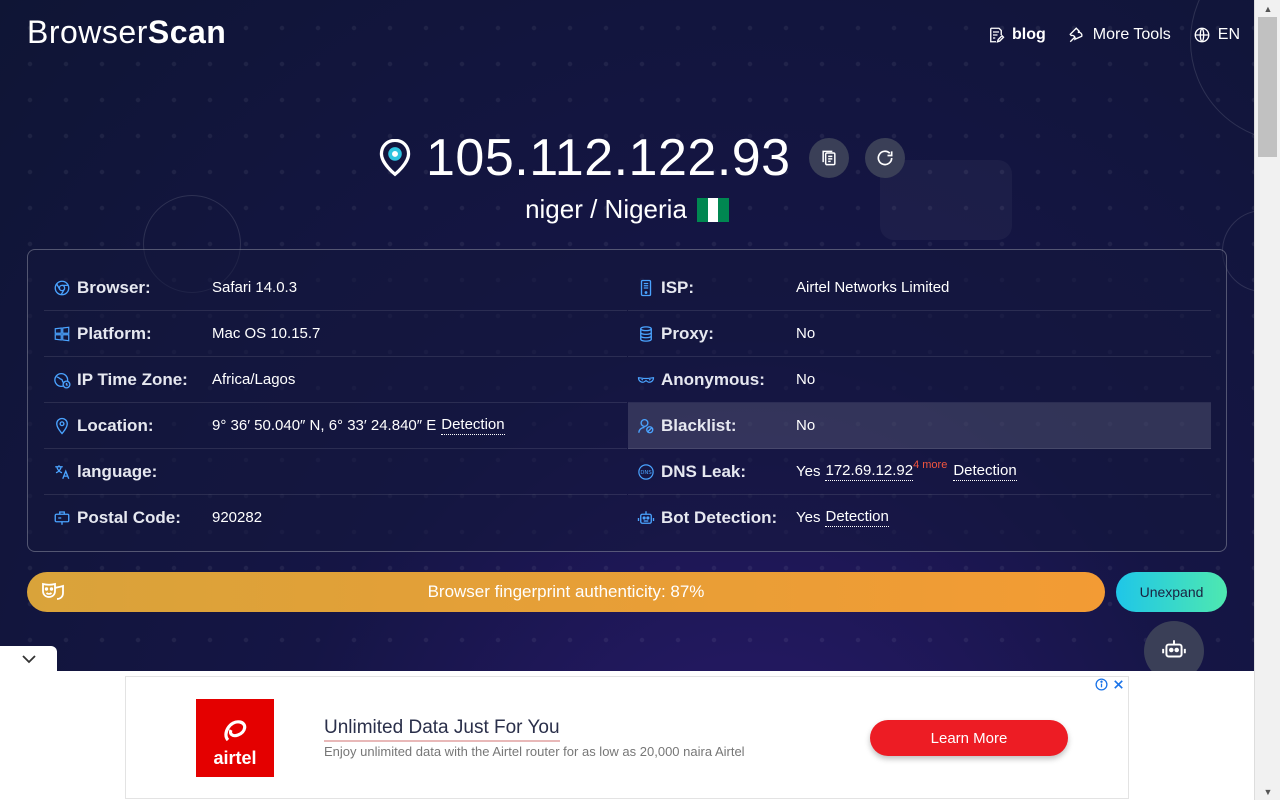  What do you see at coordinates (1267, 400) in the screenshot?
I see `page-scrollbar: ▲ ▼` at bounding box center [1267, 400].